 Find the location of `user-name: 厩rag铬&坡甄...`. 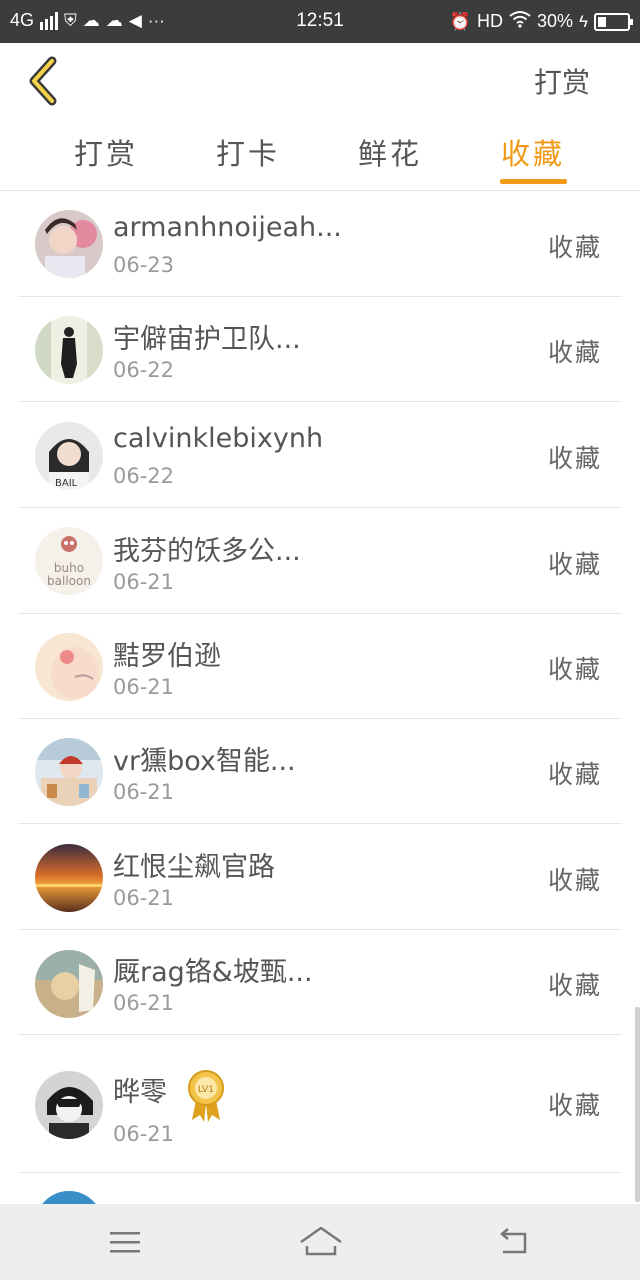

user-name: 厩rag铬&坡甄... is located at coordinates (213, 972).